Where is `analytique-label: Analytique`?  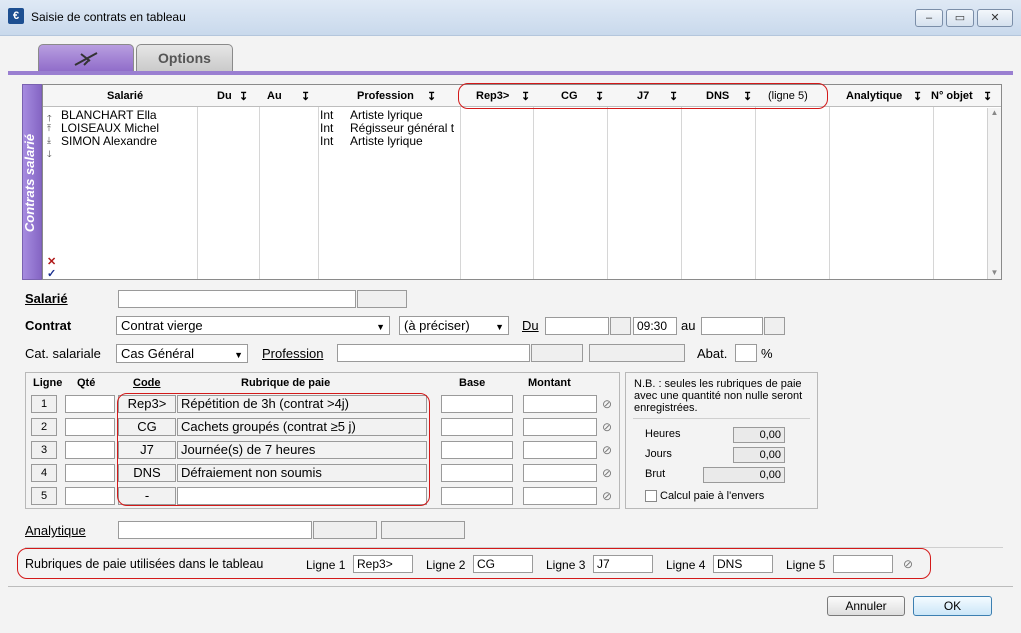 analytique-label: Analytique is located at coordinates (55, 530).